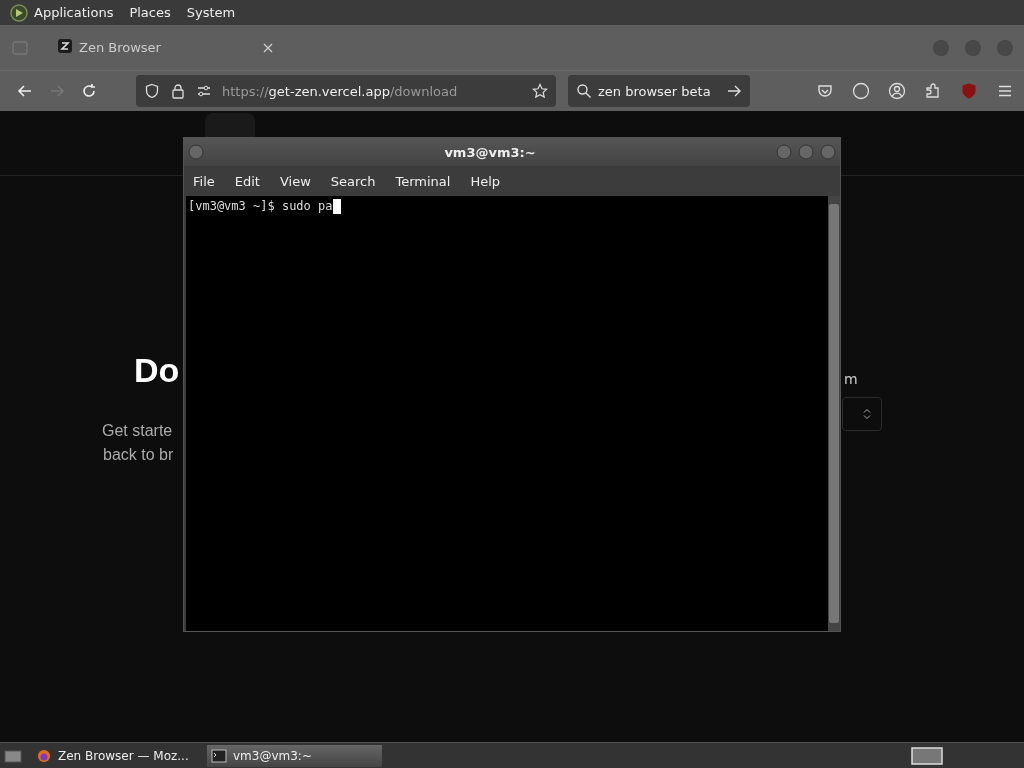 Image resolution: width=1024 pixels, height=768 pixels. What do you see at coordinates (825, 91) in the screenshot?
I see `pocket-icon` at bounding box center [825, 91].